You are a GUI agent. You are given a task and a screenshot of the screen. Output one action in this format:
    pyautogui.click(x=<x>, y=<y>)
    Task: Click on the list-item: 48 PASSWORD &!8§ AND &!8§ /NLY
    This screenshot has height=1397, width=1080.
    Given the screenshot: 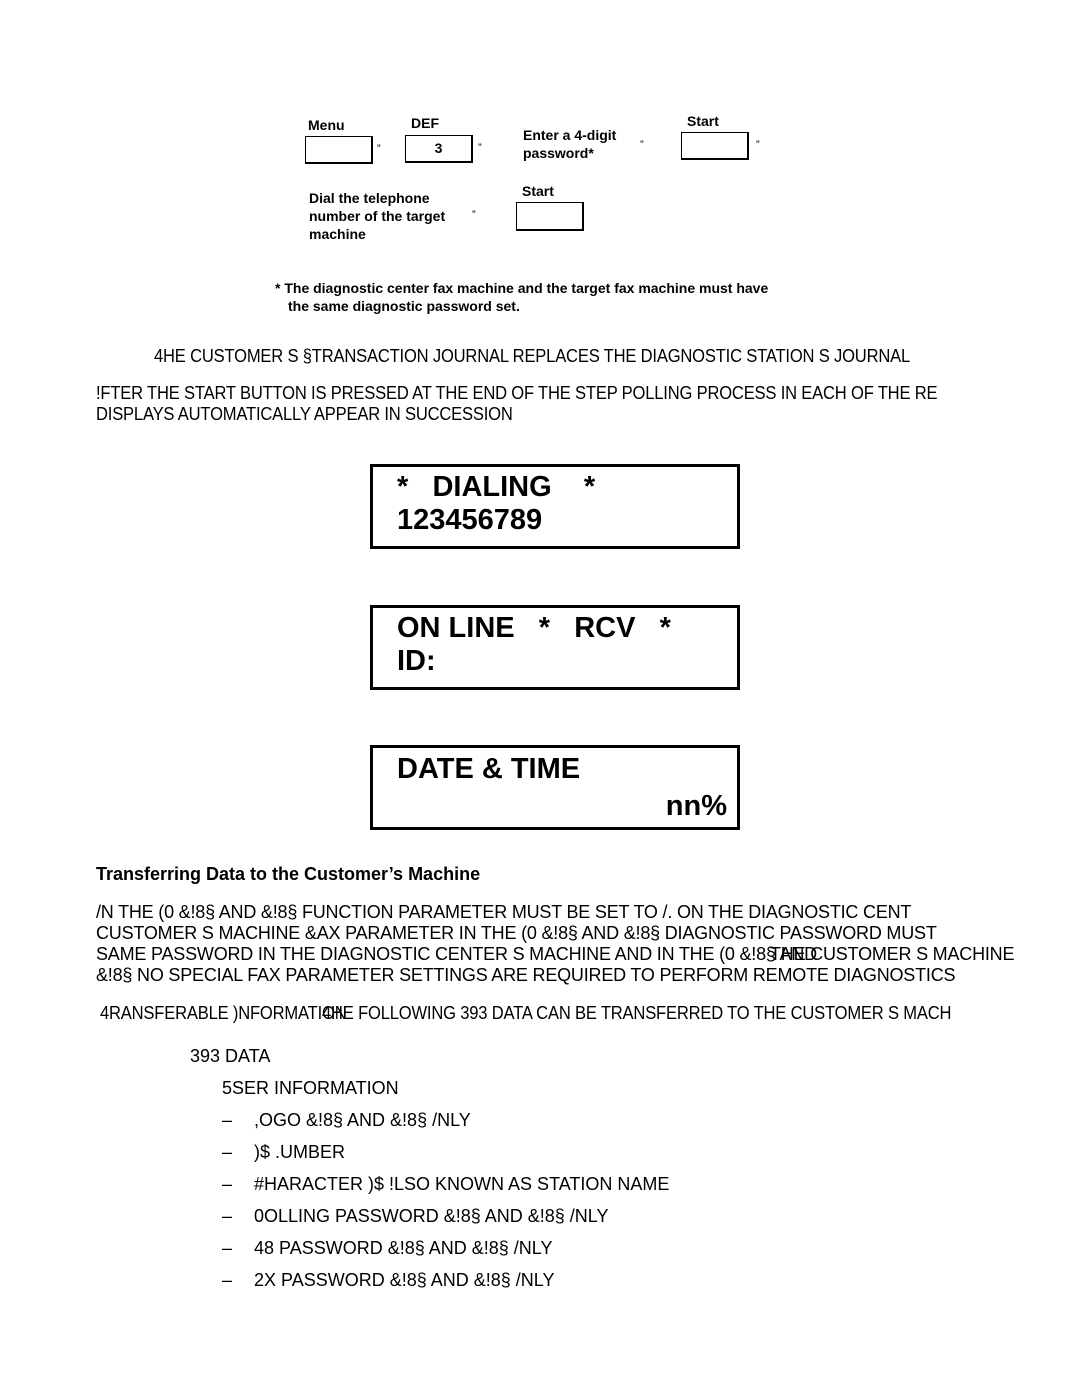 What is the action you would take?
    pyautogui.click(x=403, y=1248)
    